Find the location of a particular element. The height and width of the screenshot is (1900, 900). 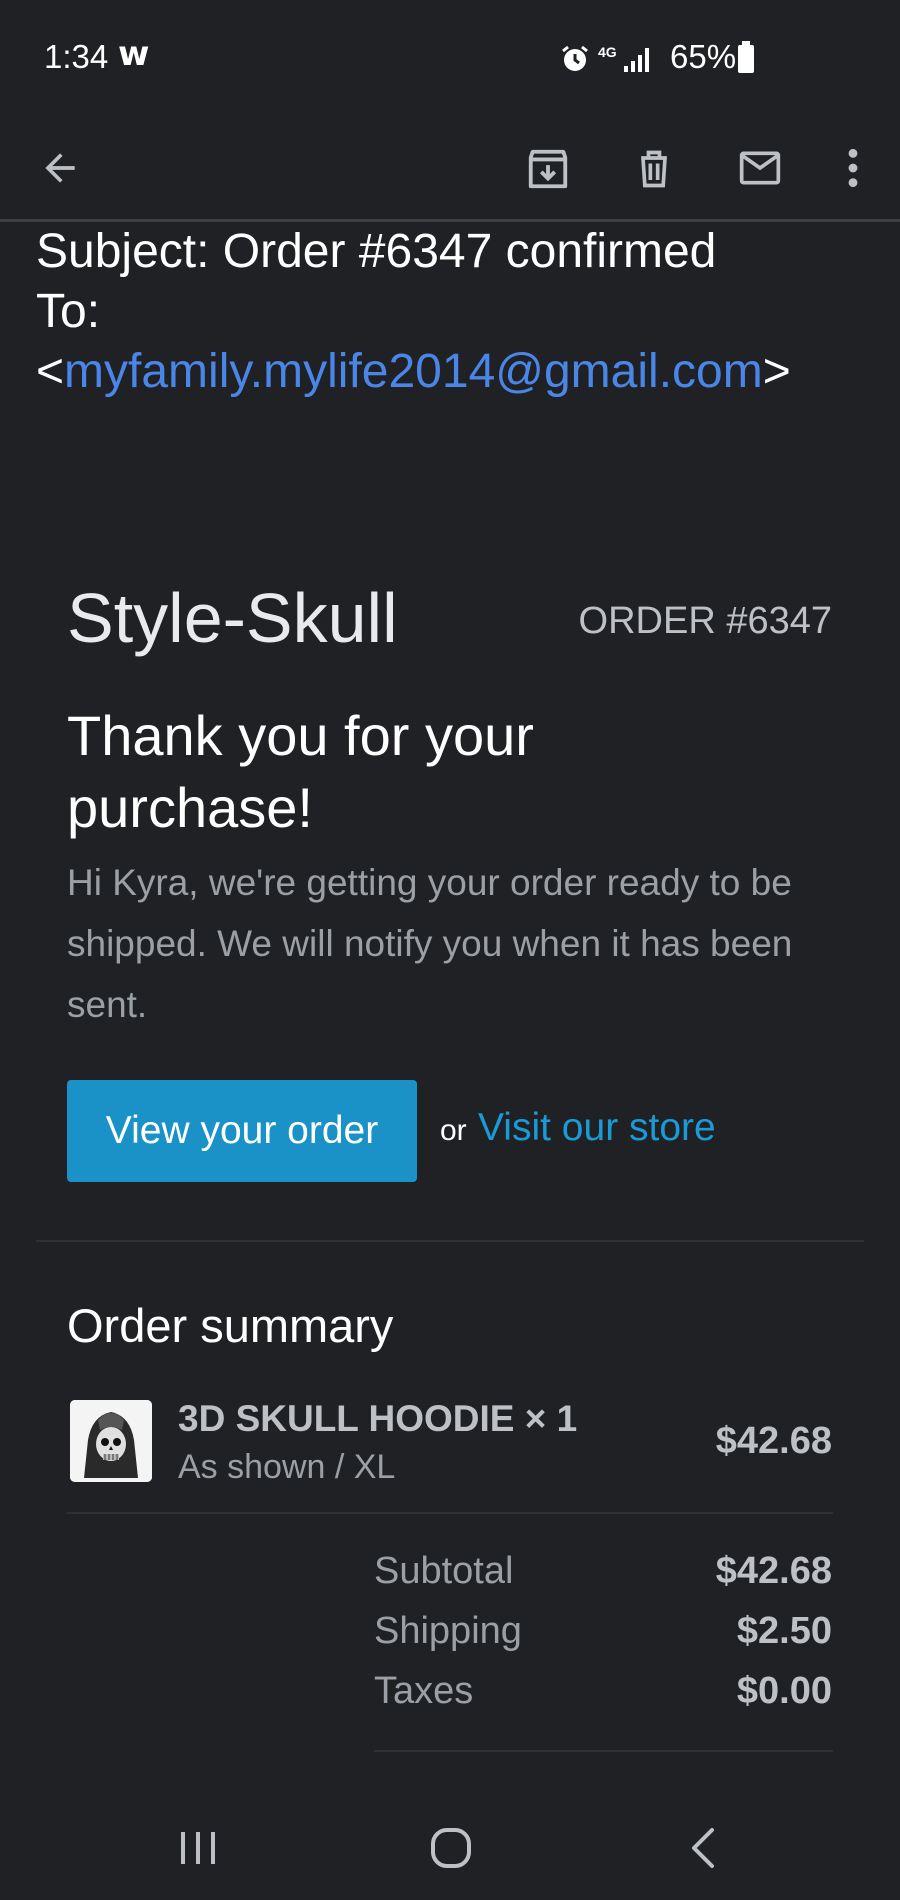

subtotal-label: Subtotal is located at coordinates (444, 1571).